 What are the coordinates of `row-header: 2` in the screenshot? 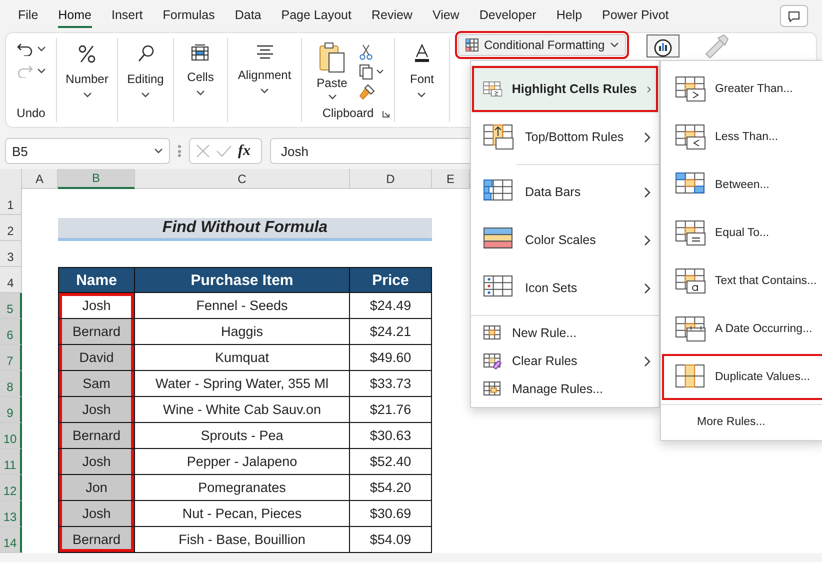 It's located at (11, 228).